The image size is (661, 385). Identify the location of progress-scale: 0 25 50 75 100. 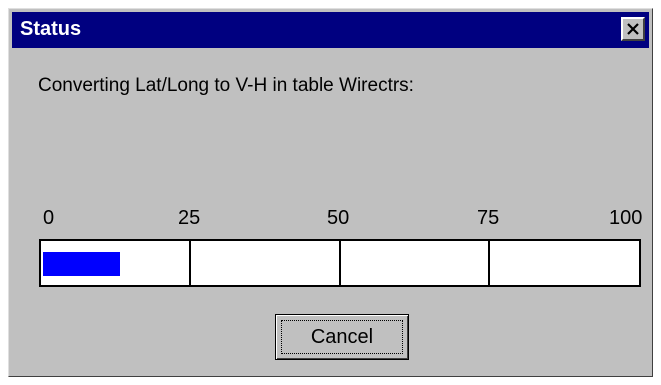
(341, 221).